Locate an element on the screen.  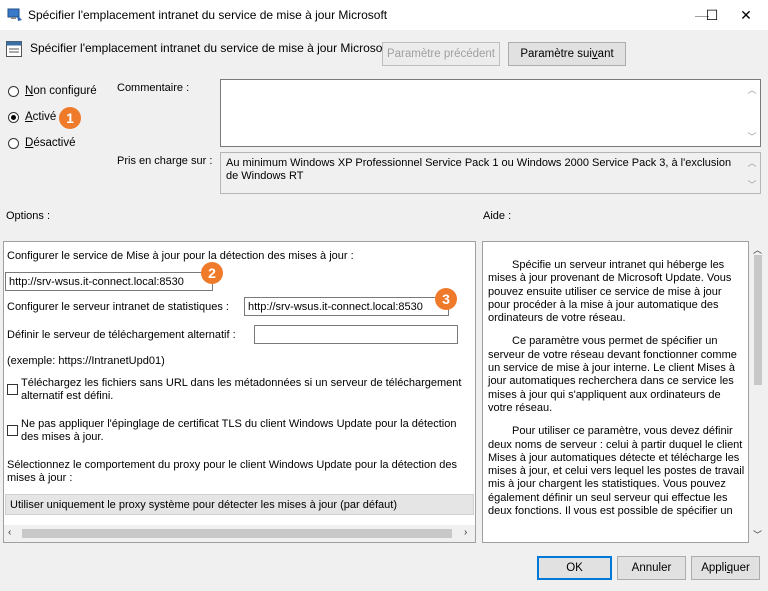
apply-button: Appliquer is located at coordinates (725, 568).